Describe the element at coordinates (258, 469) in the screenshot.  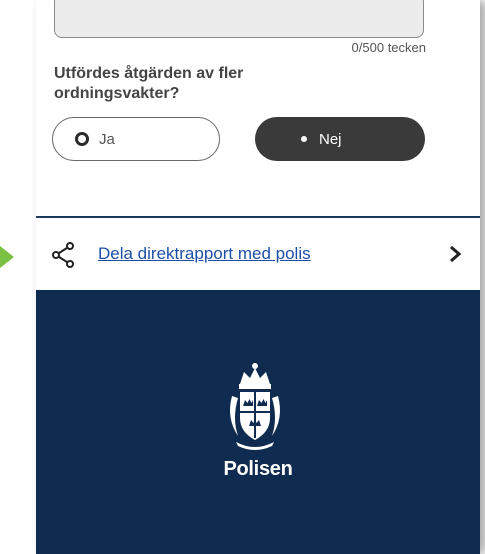
I see `brand-name: Polisen` at that location.